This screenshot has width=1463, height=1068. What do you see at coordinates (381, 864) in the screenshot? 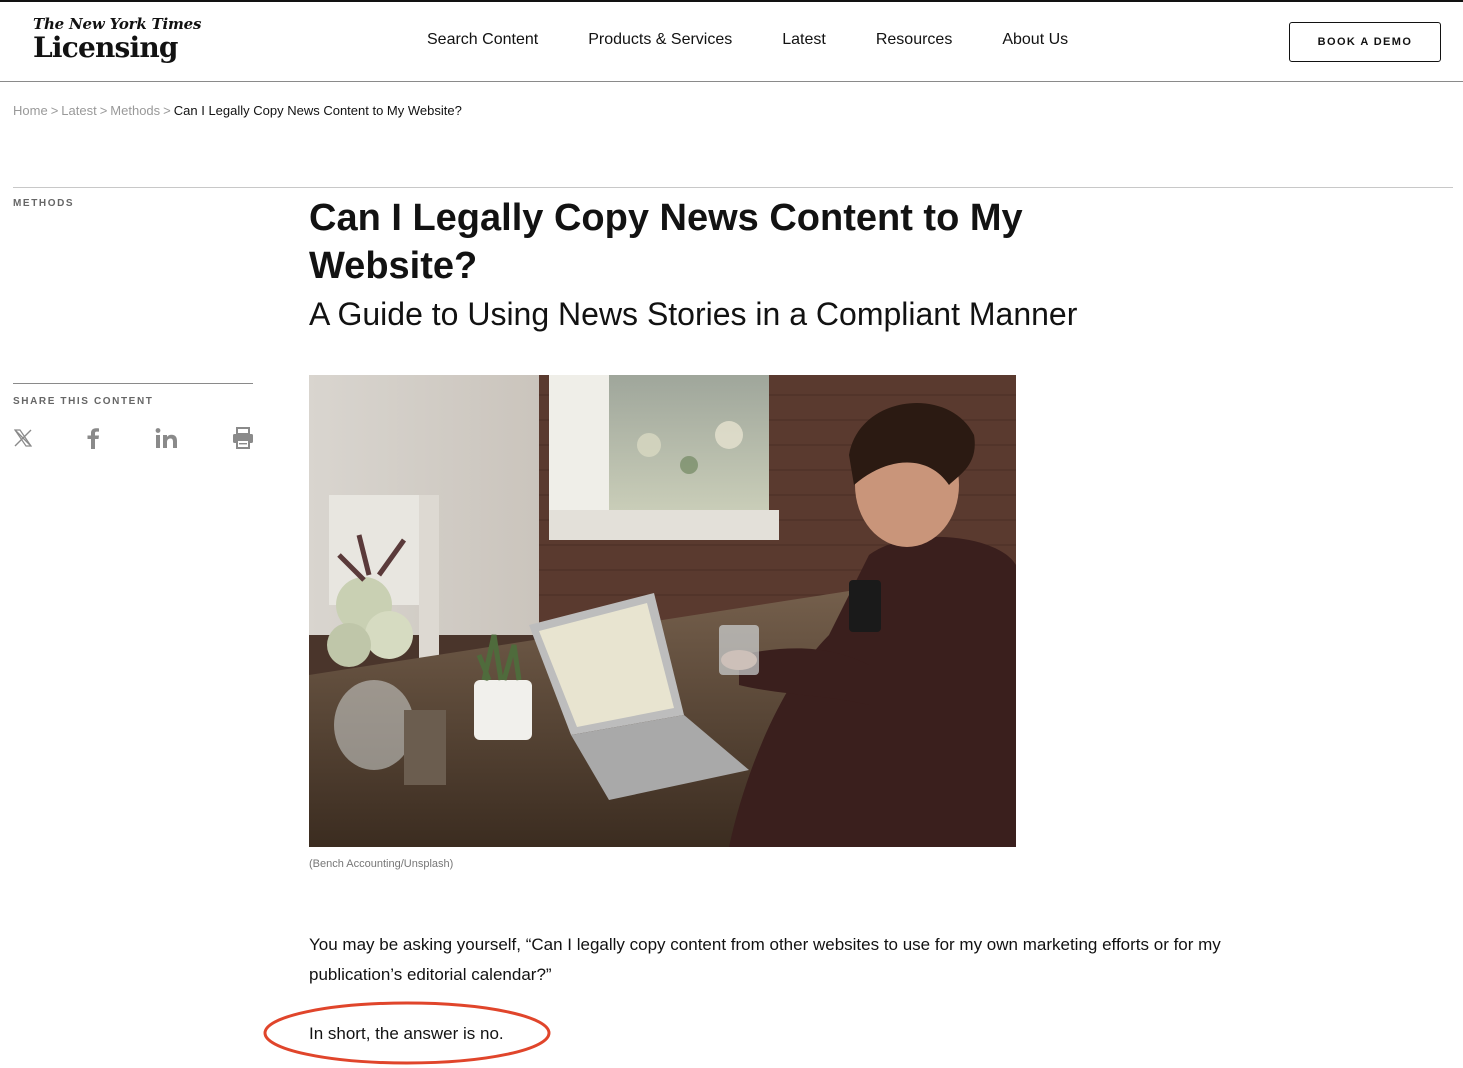
I see `image-caption: (Bench Accounting/Unsplash)` at bounding box center [381, 864].